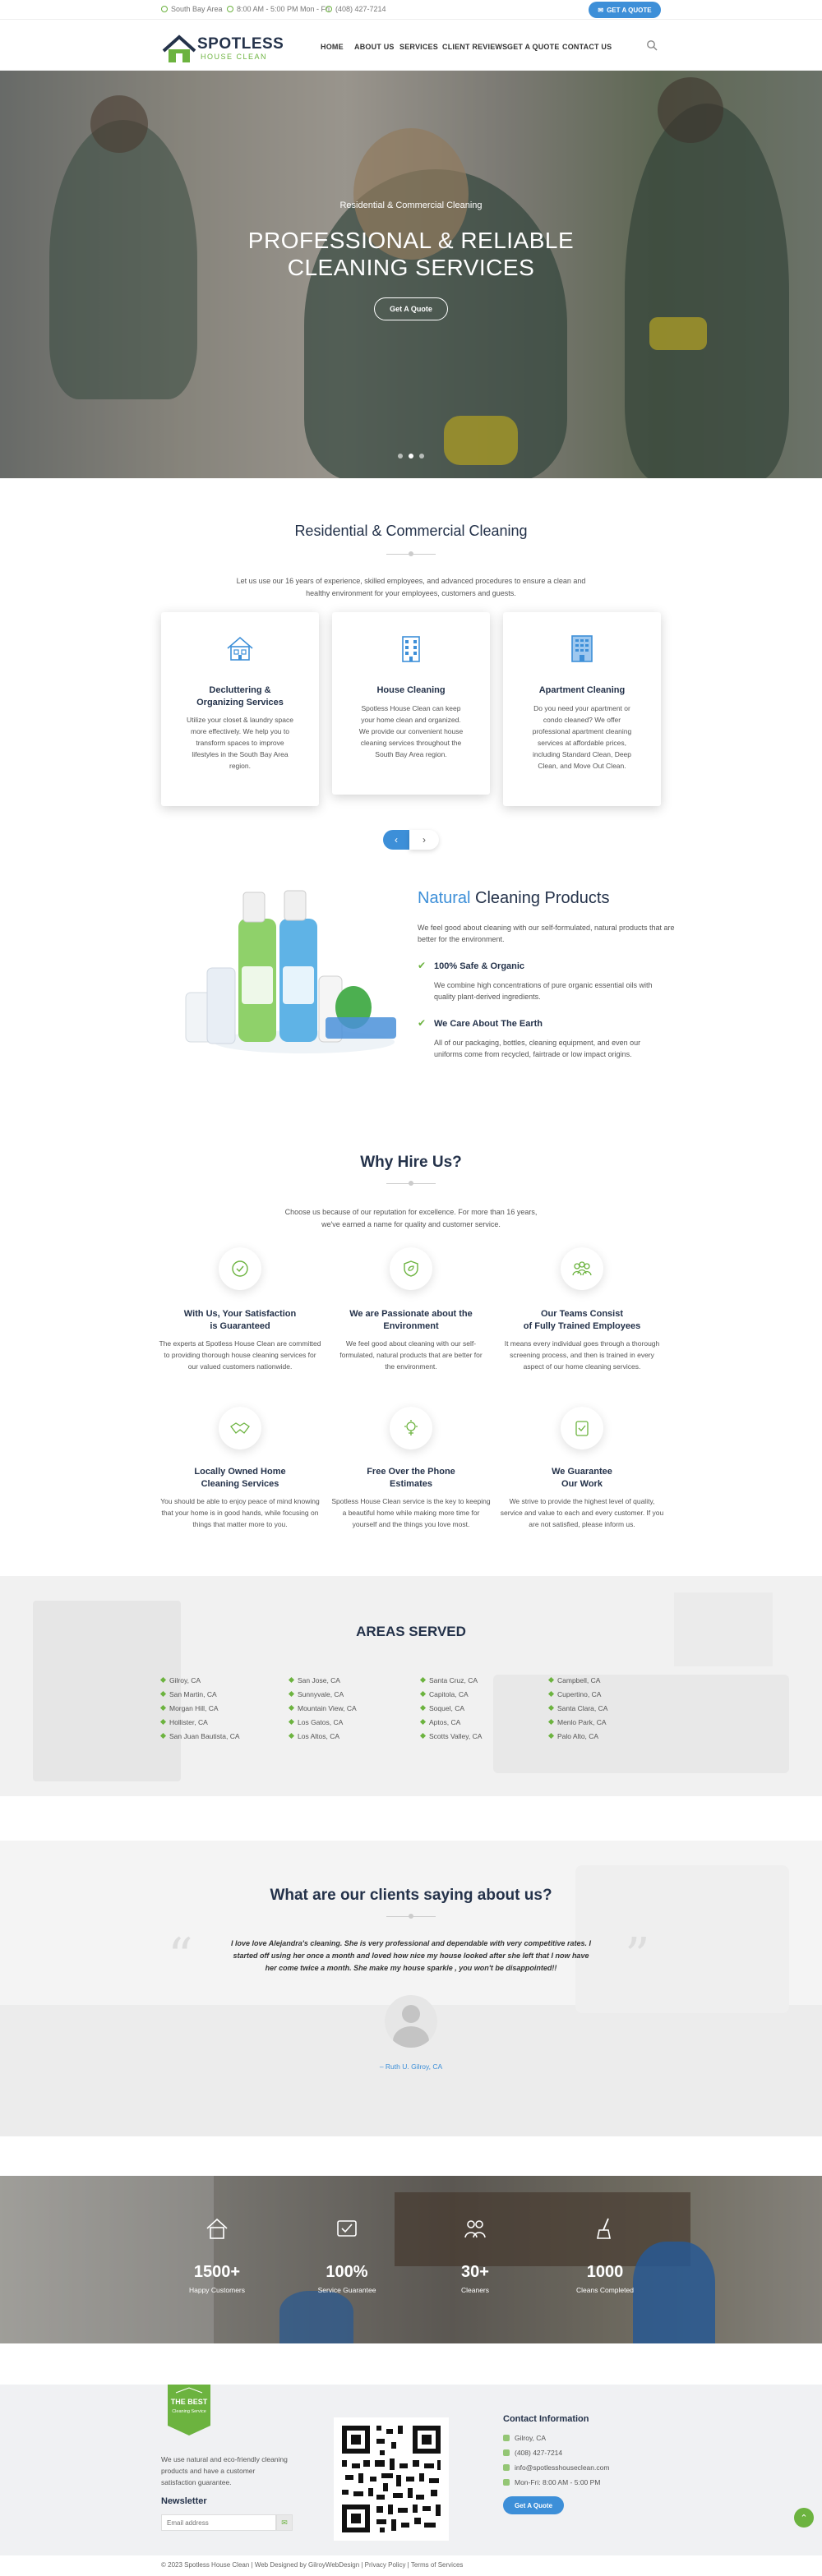  I want to click on area-item: Hollister, CA, so click(199, 1722).